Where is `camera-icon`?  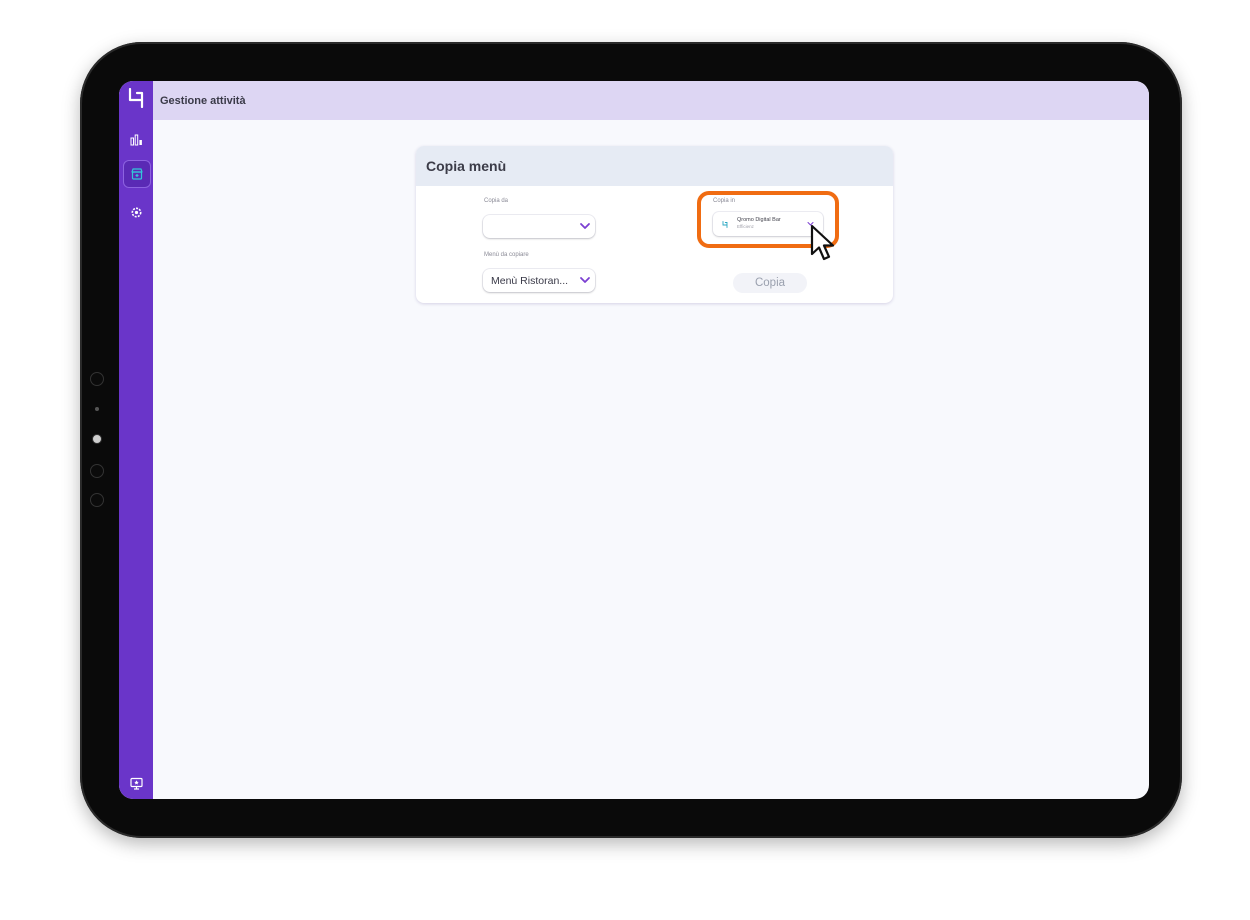
camera-icon is located at coordinates (97, 439).